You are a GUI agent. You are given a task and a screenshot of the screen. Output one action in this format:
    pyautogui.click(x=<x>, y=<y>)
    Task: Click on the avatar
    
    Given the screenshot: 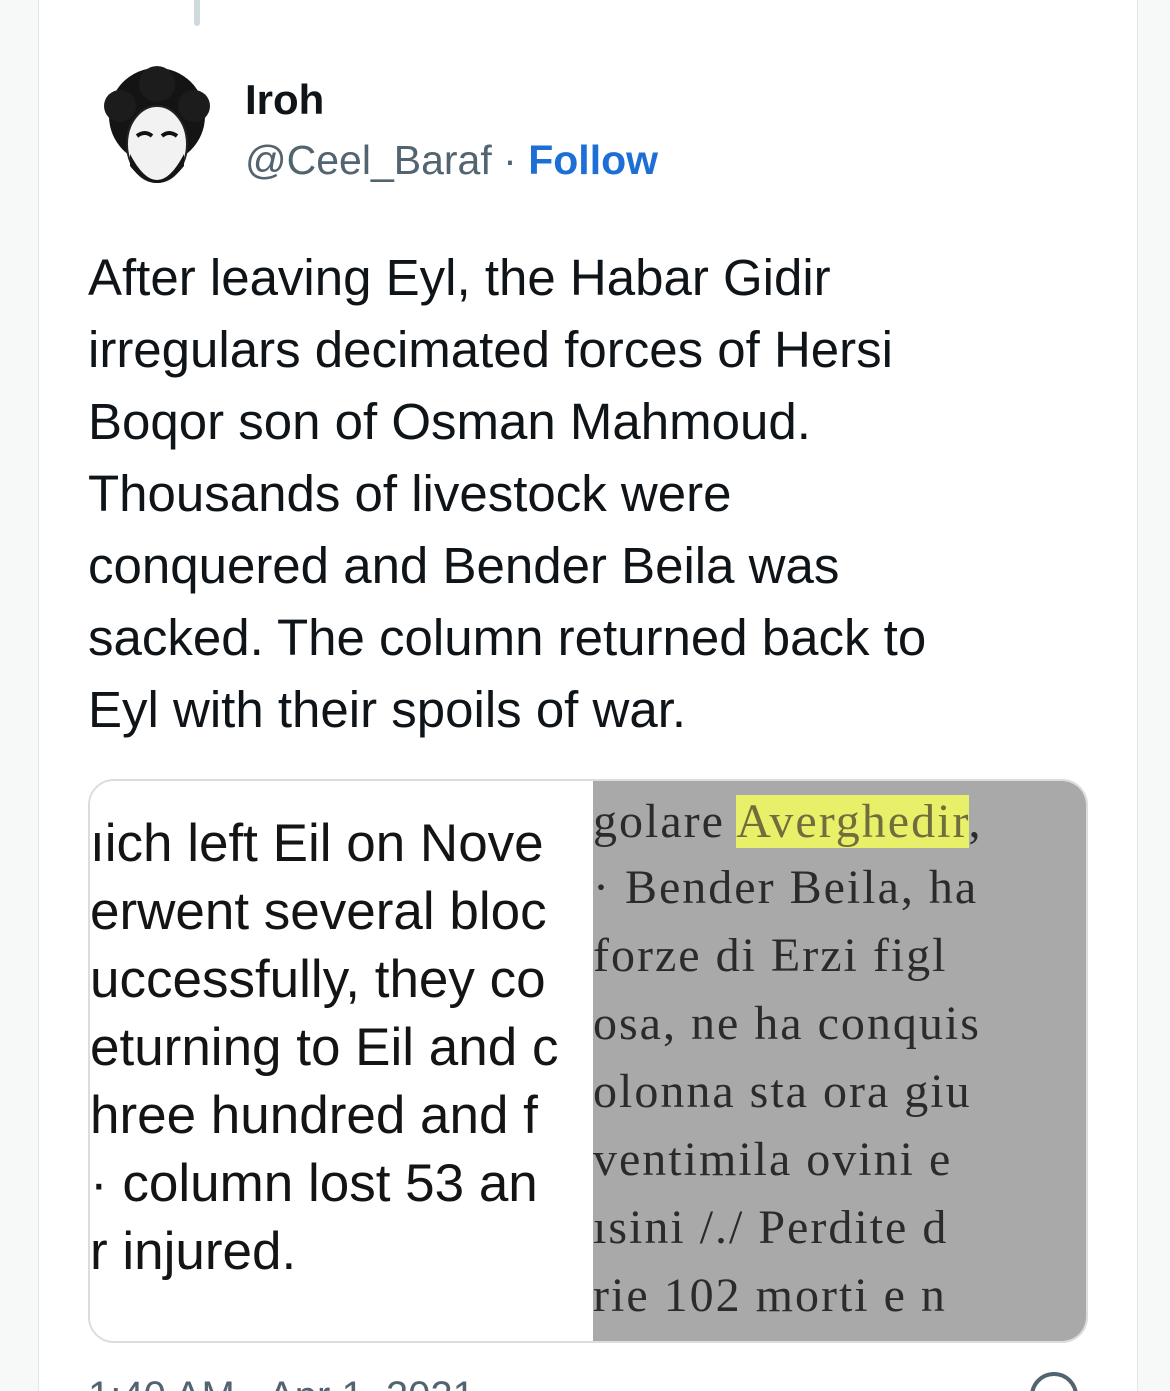 What is the action you would take?
    pyautogui.click(x=157, y=133)
    